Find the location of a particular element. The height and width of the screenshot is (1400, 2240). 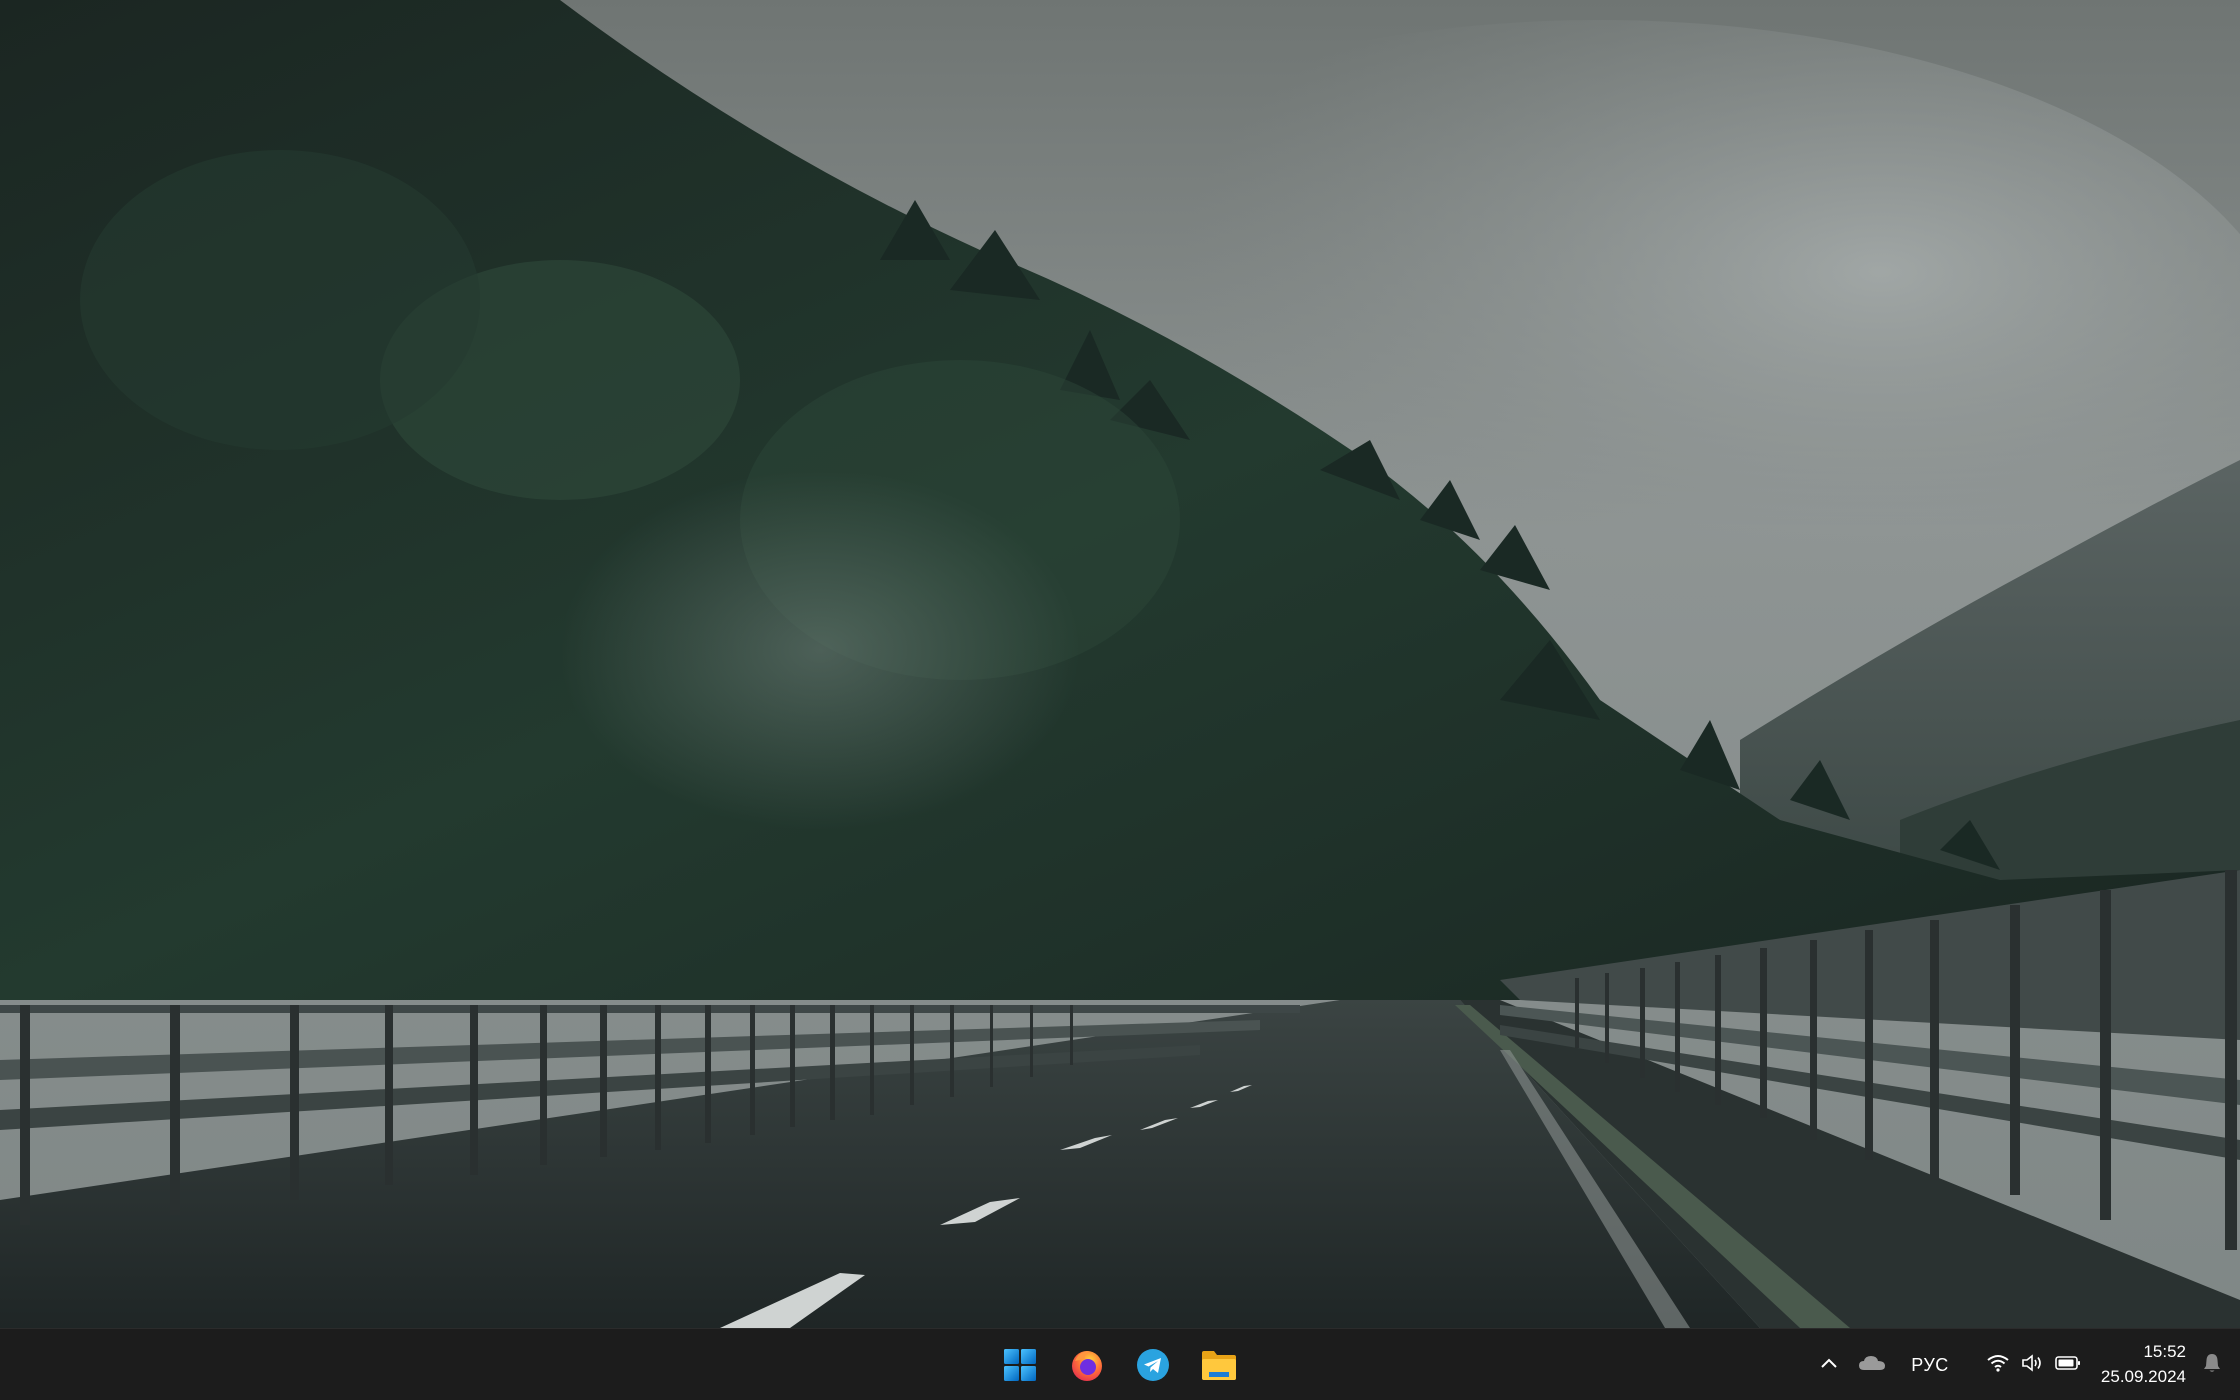

cloud-icon is located at coordinates (1872, 1365).